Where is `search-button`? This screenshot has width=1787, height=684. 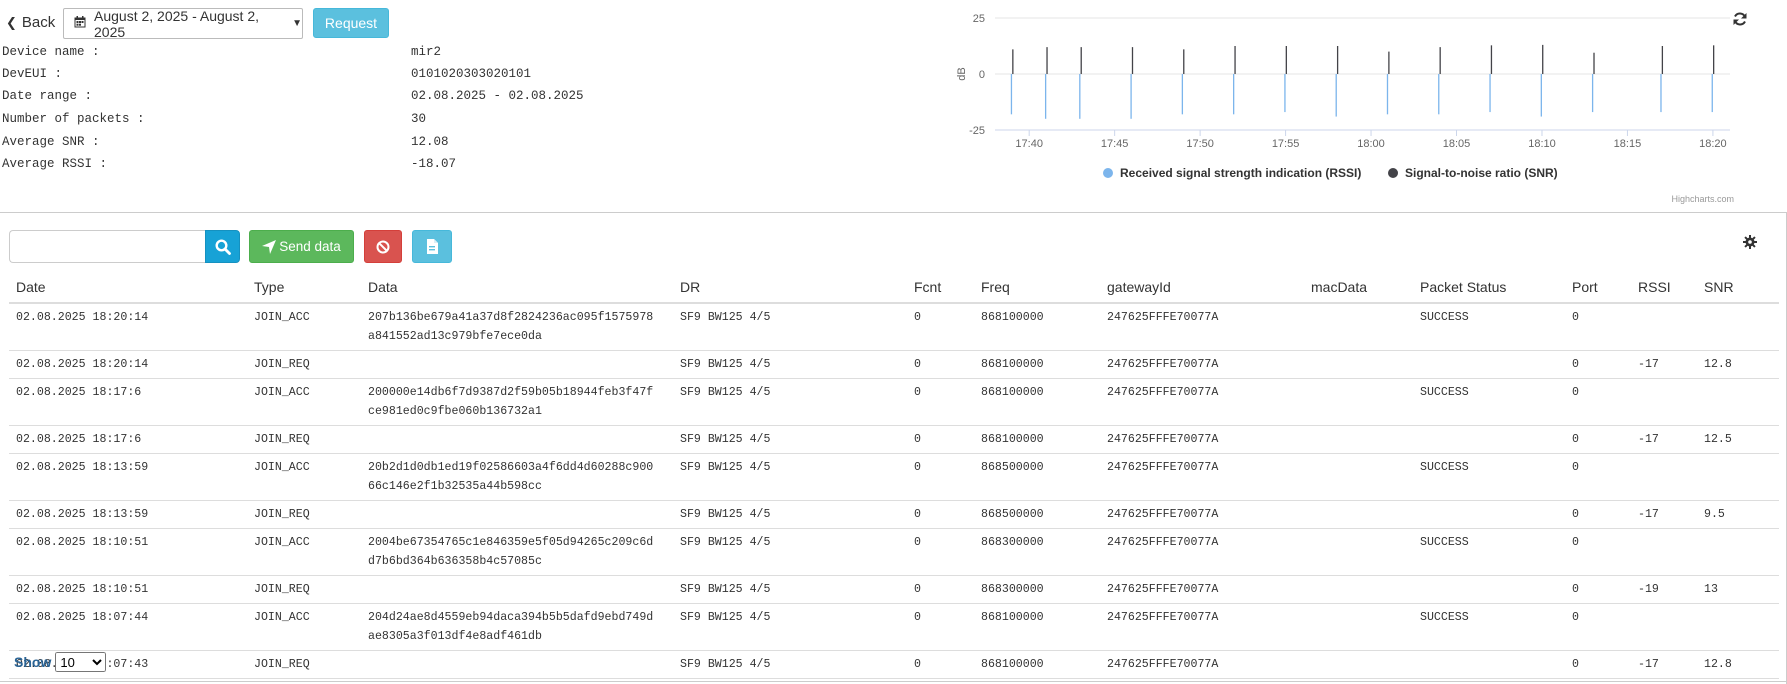
search-button is located at coordinates (222, 246).